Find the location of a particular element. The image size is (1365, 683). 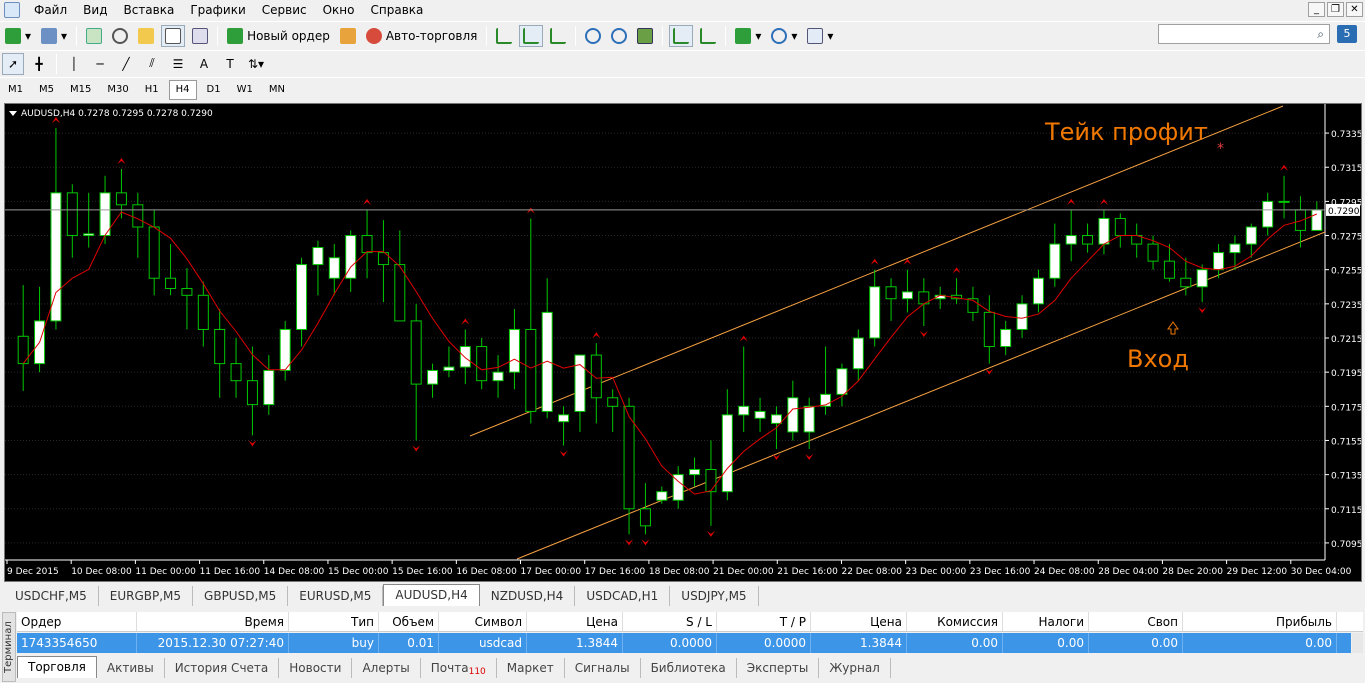

fibonacci-icon: ☰ is located at coordinates (178, 63).